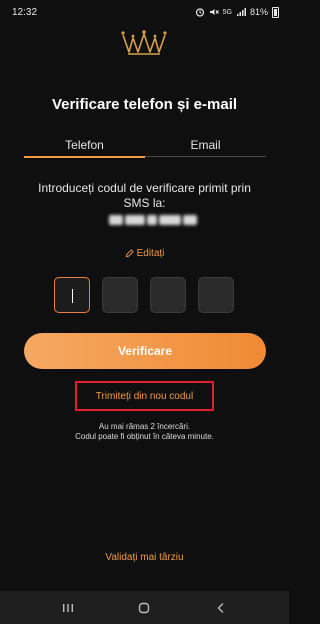 The image size is (320, 624). I want to click on verify-button: Verificare, so click(145, 351).